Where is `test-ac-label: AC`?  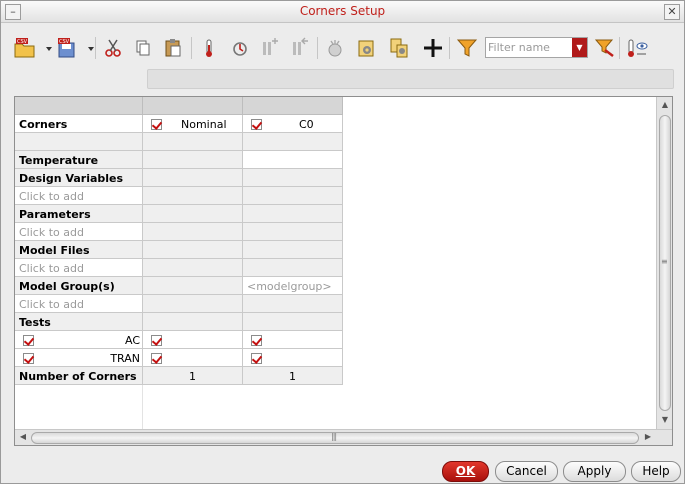 test-ac-label: AC is located at coordinates (132, 340).